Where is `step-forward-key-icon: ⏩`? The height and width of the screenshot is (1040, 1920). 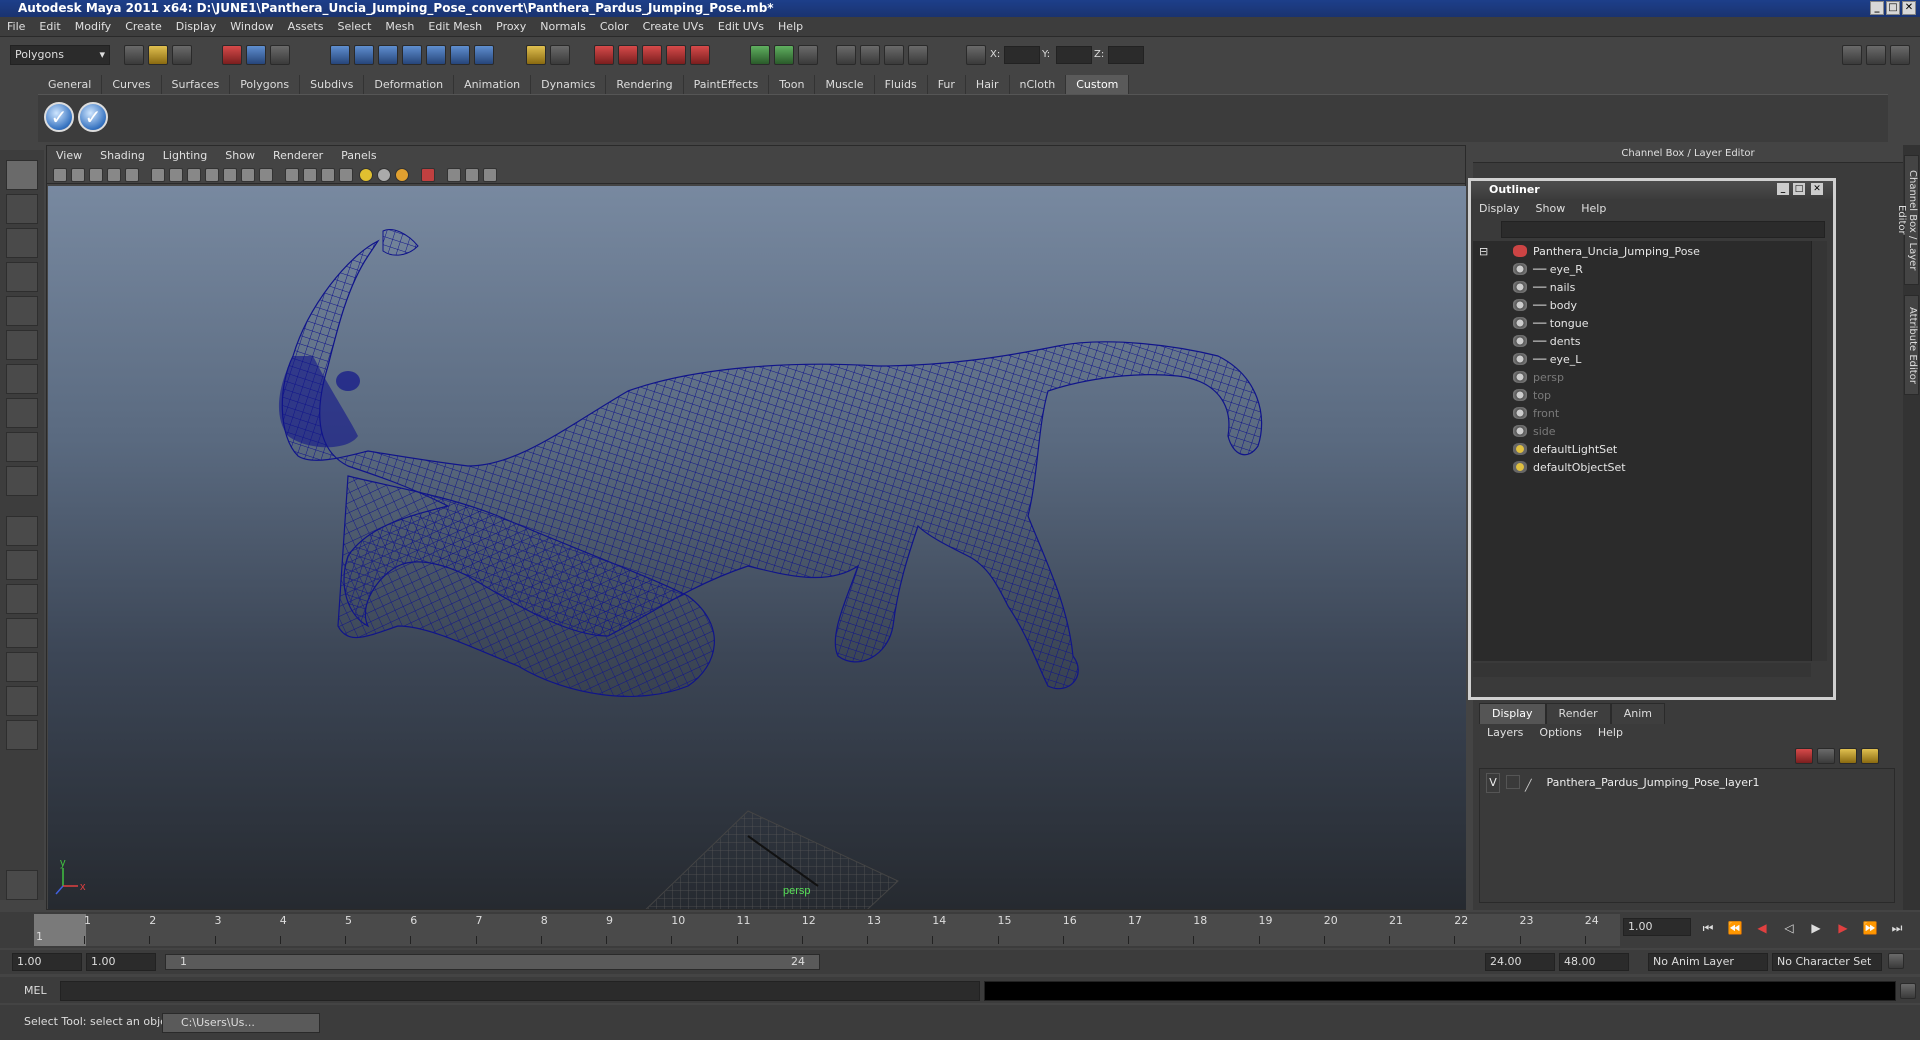
step-forward-key-icon: ⏩ is located at coordinates (1870, 928).